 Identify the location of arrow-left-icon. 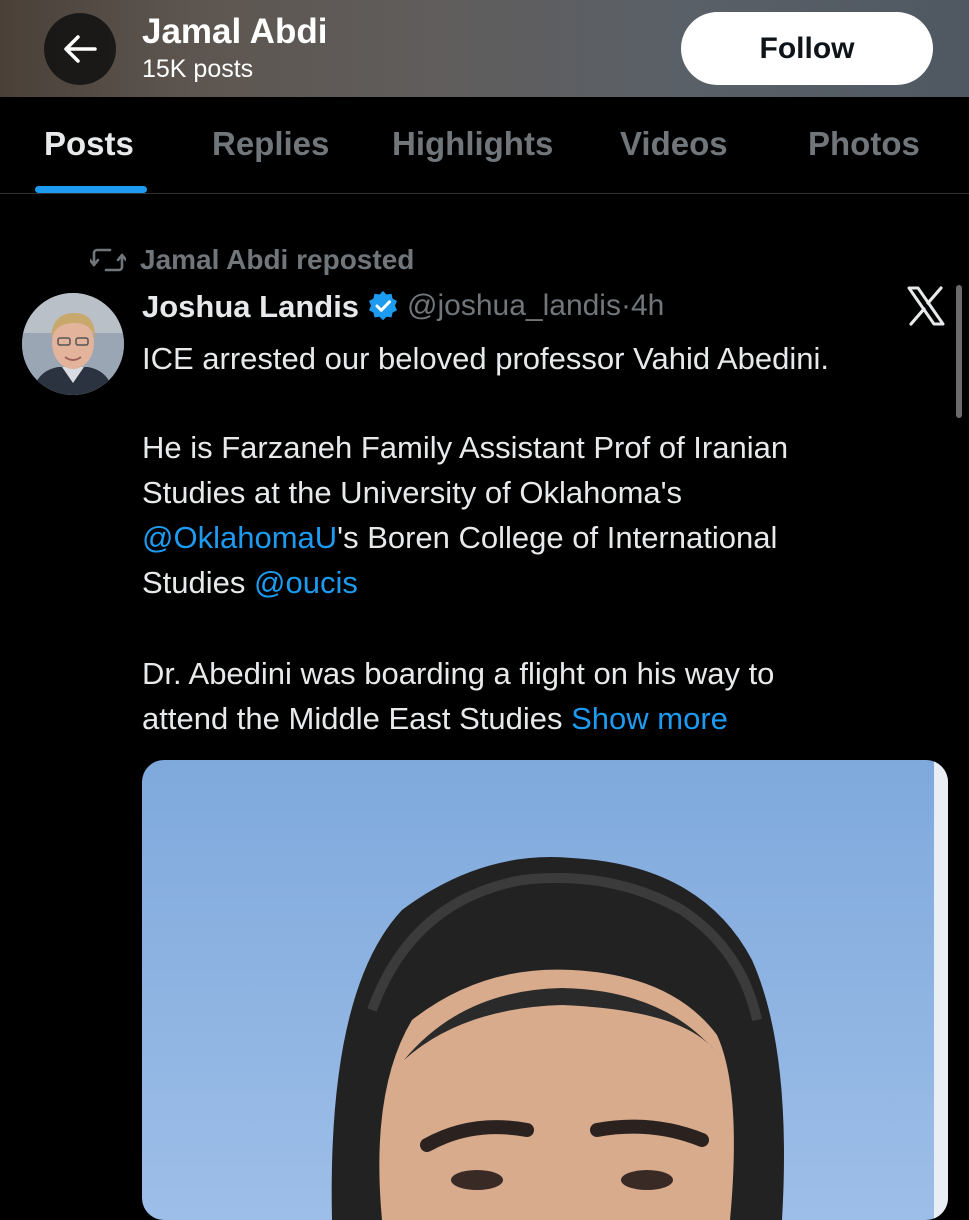
(80, 49).